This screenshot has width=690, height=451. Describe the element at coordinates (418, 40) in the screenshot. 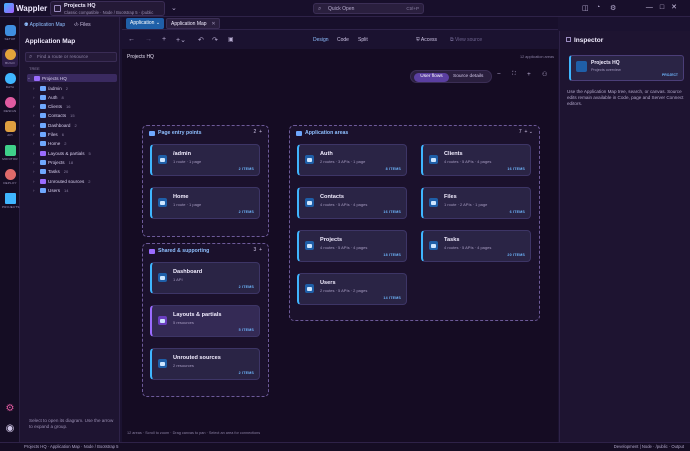

I see `lock-icon: ⛨` at that location.